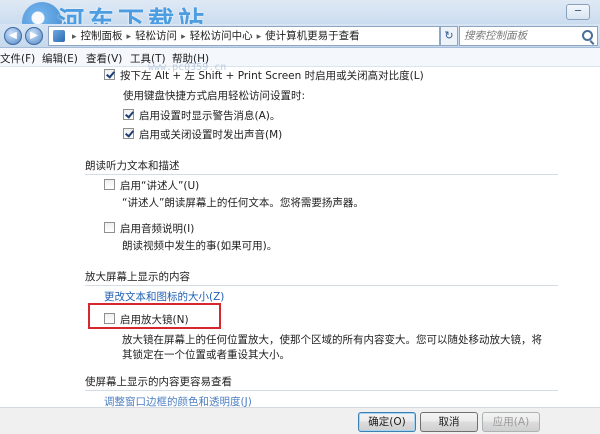 The width and height of the screenshot is (600, 434). What do you see at coordinates (300, 57) in the screenshot?
I see `menu-bar: 文件(F) 编辑(E) 查看(V) 工具(T) 帮助(H)` at bounding box center [300, 57].